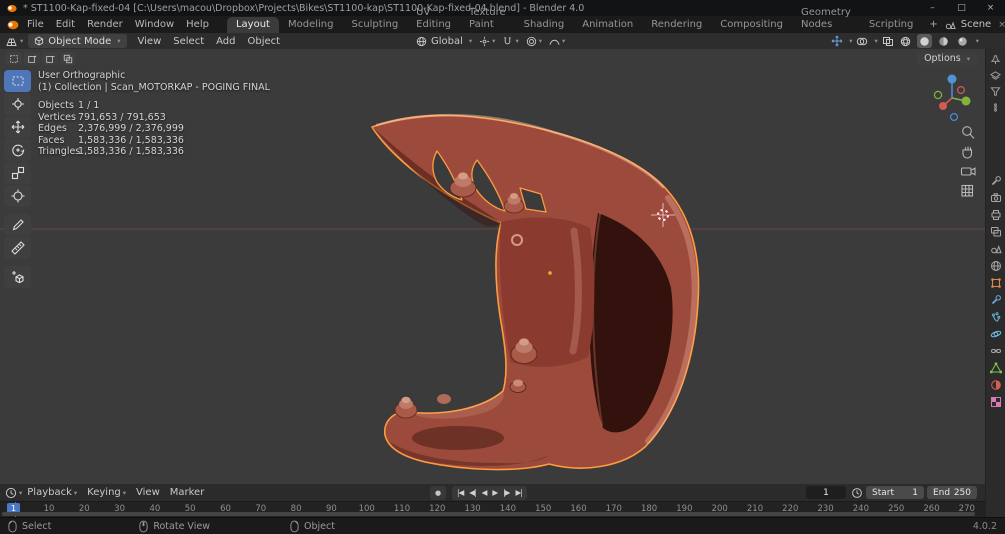 The image size is (1005, 534). What do you see at coordinates (962, 41) in the screenshot?
I see `shading-rendered-button` at bounding box center [962, 41].